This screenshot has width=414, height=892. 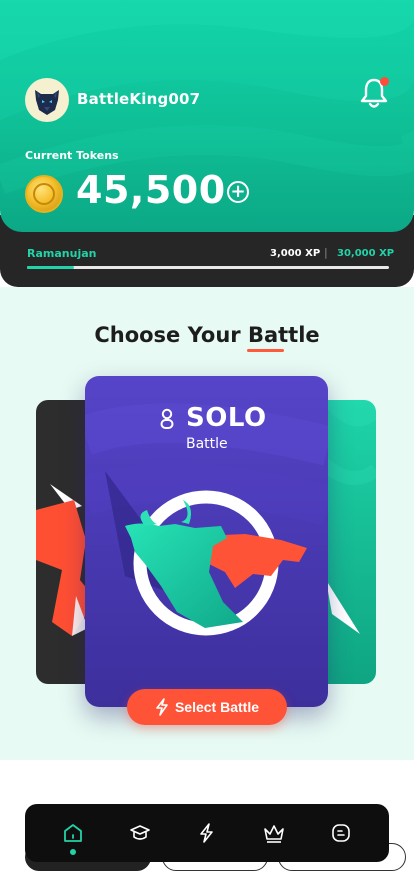 I want to click on home-icon, so click(x=72, y=833).